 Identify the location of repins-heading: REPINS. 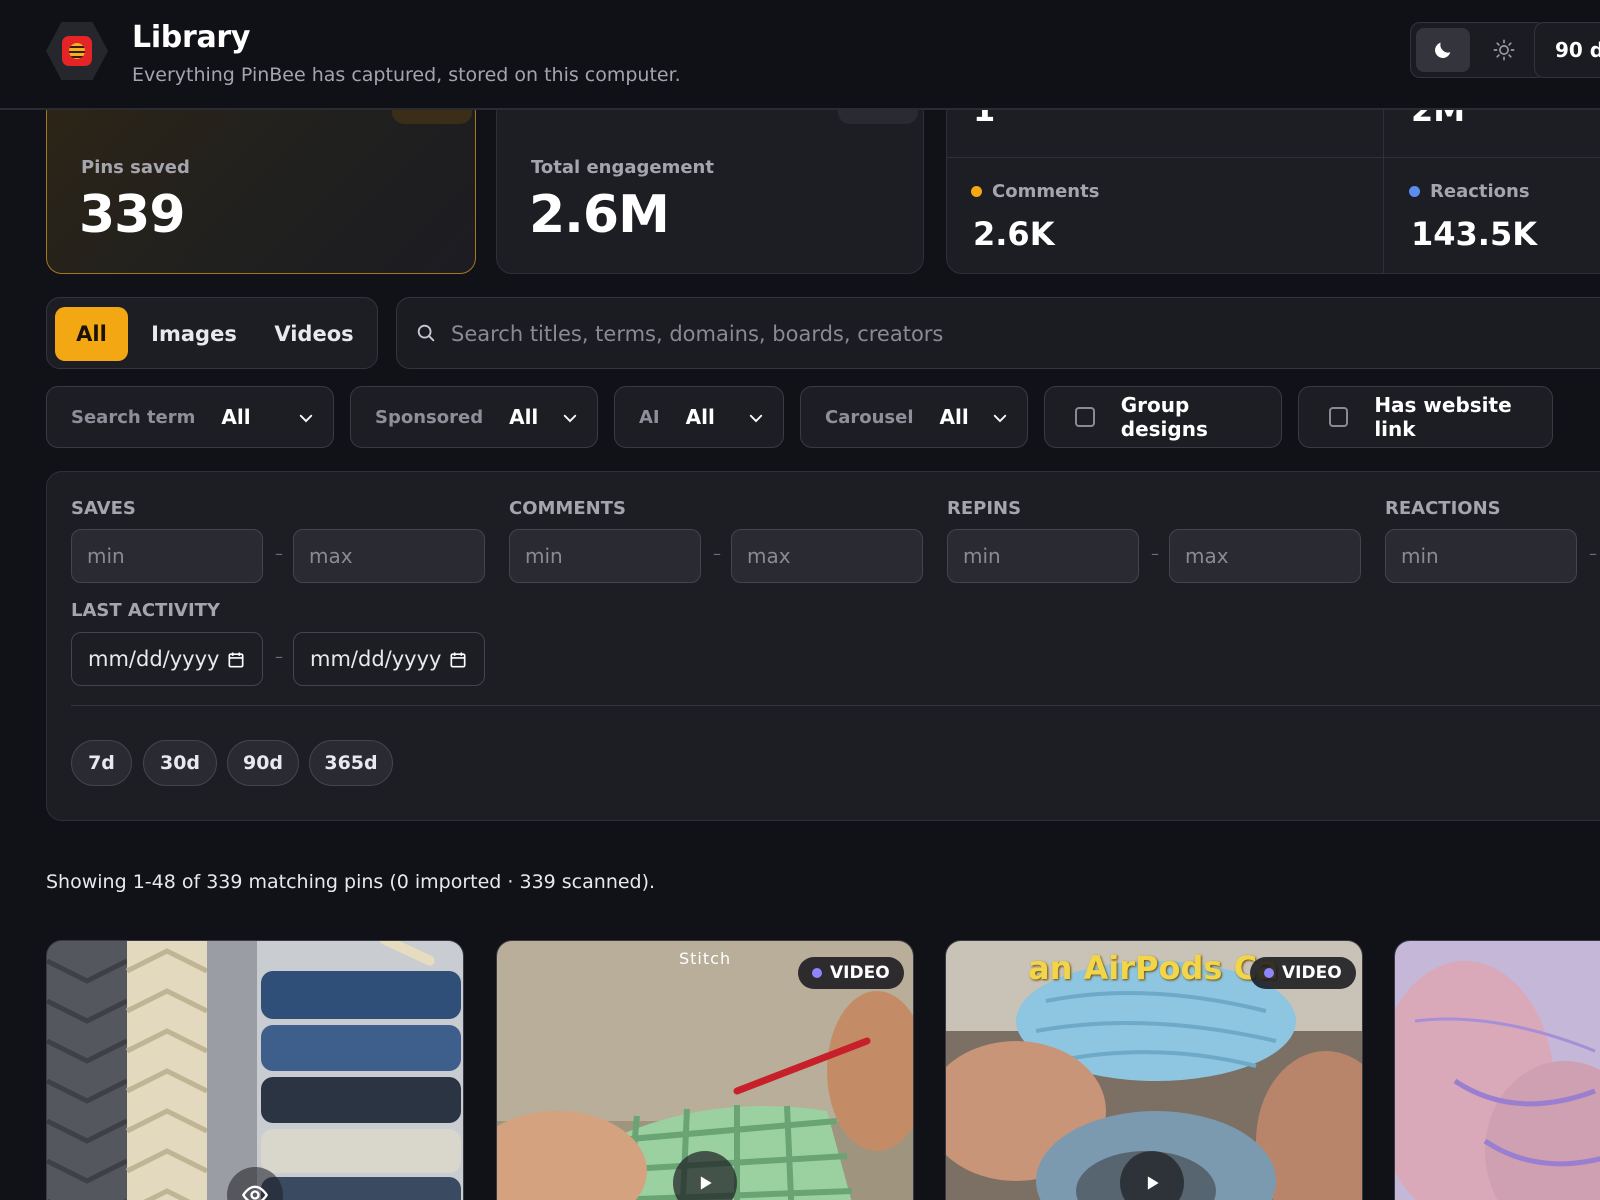
(984, 508).